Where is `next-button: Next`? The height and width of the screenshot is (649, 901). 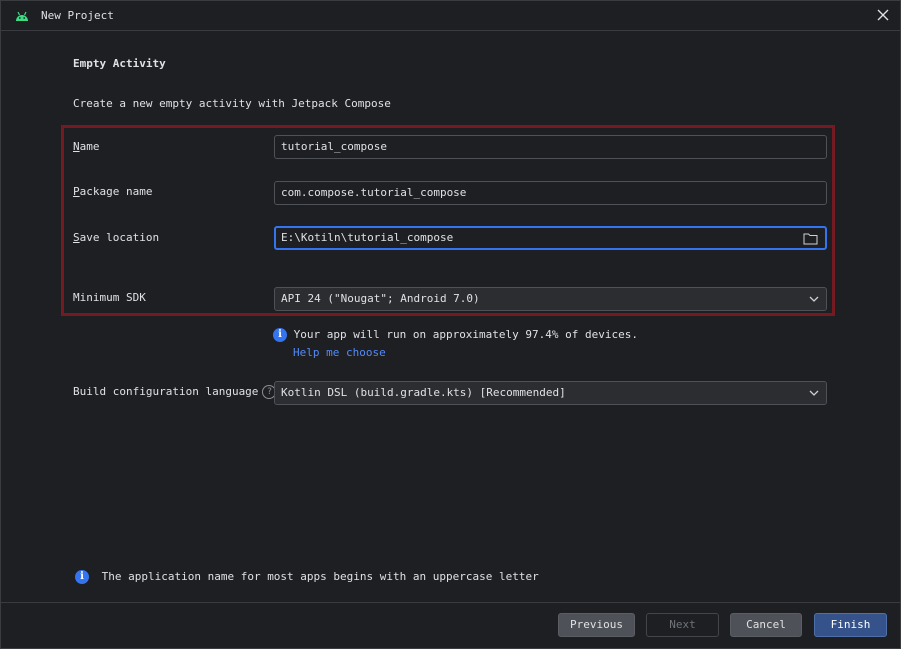
next-button: Next is located at coordinates (682, 625).